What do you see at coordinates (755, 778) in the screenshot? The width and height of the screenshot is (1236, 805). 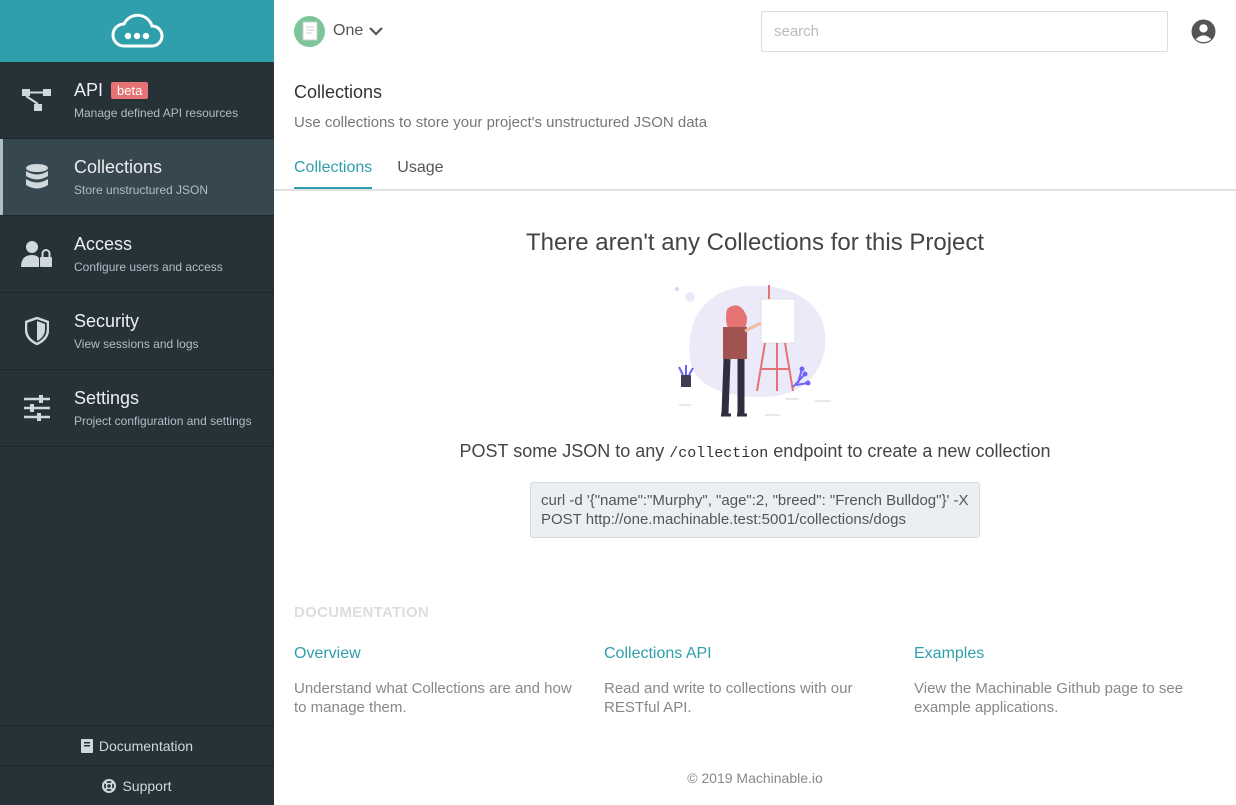 I see `copyright: © 2019 Machinable.io` at bounding box center [755, 778].